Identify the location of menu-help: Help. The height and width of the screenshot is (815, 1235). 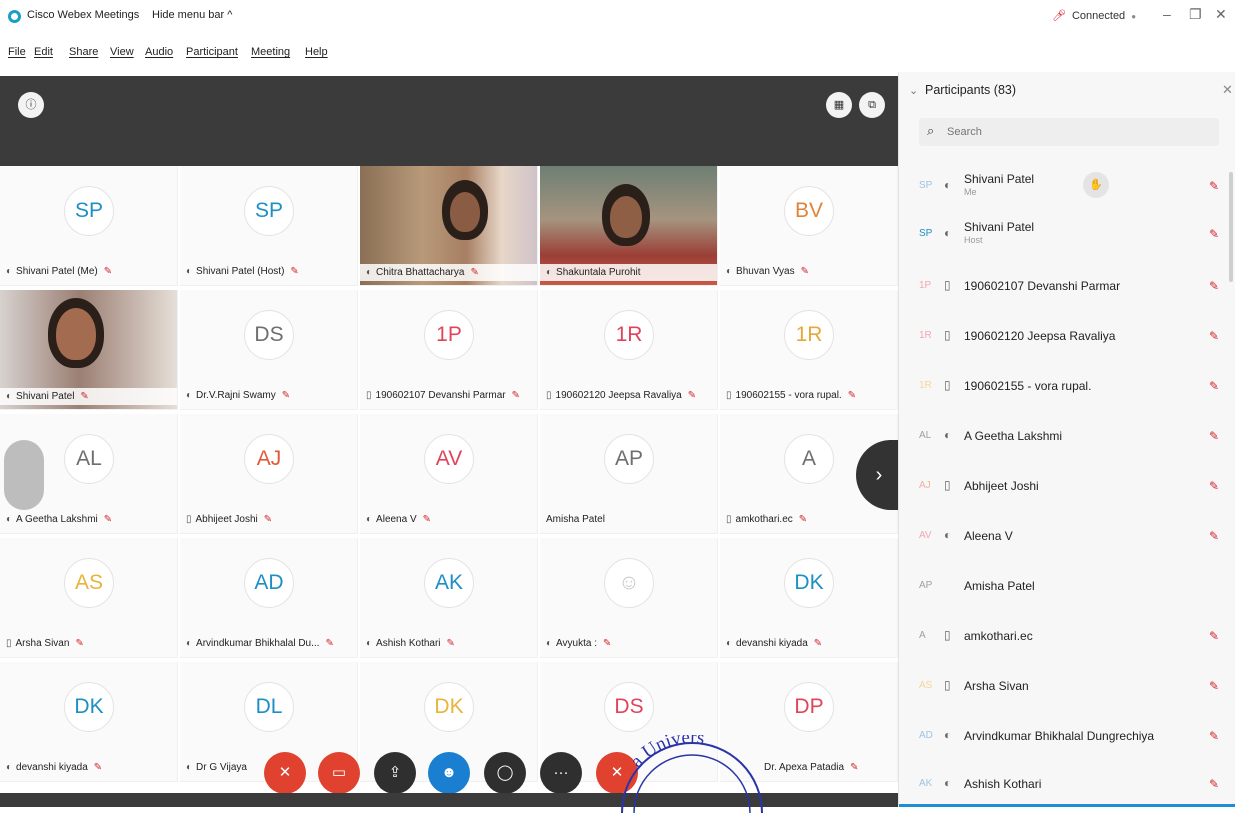
(316, 52).